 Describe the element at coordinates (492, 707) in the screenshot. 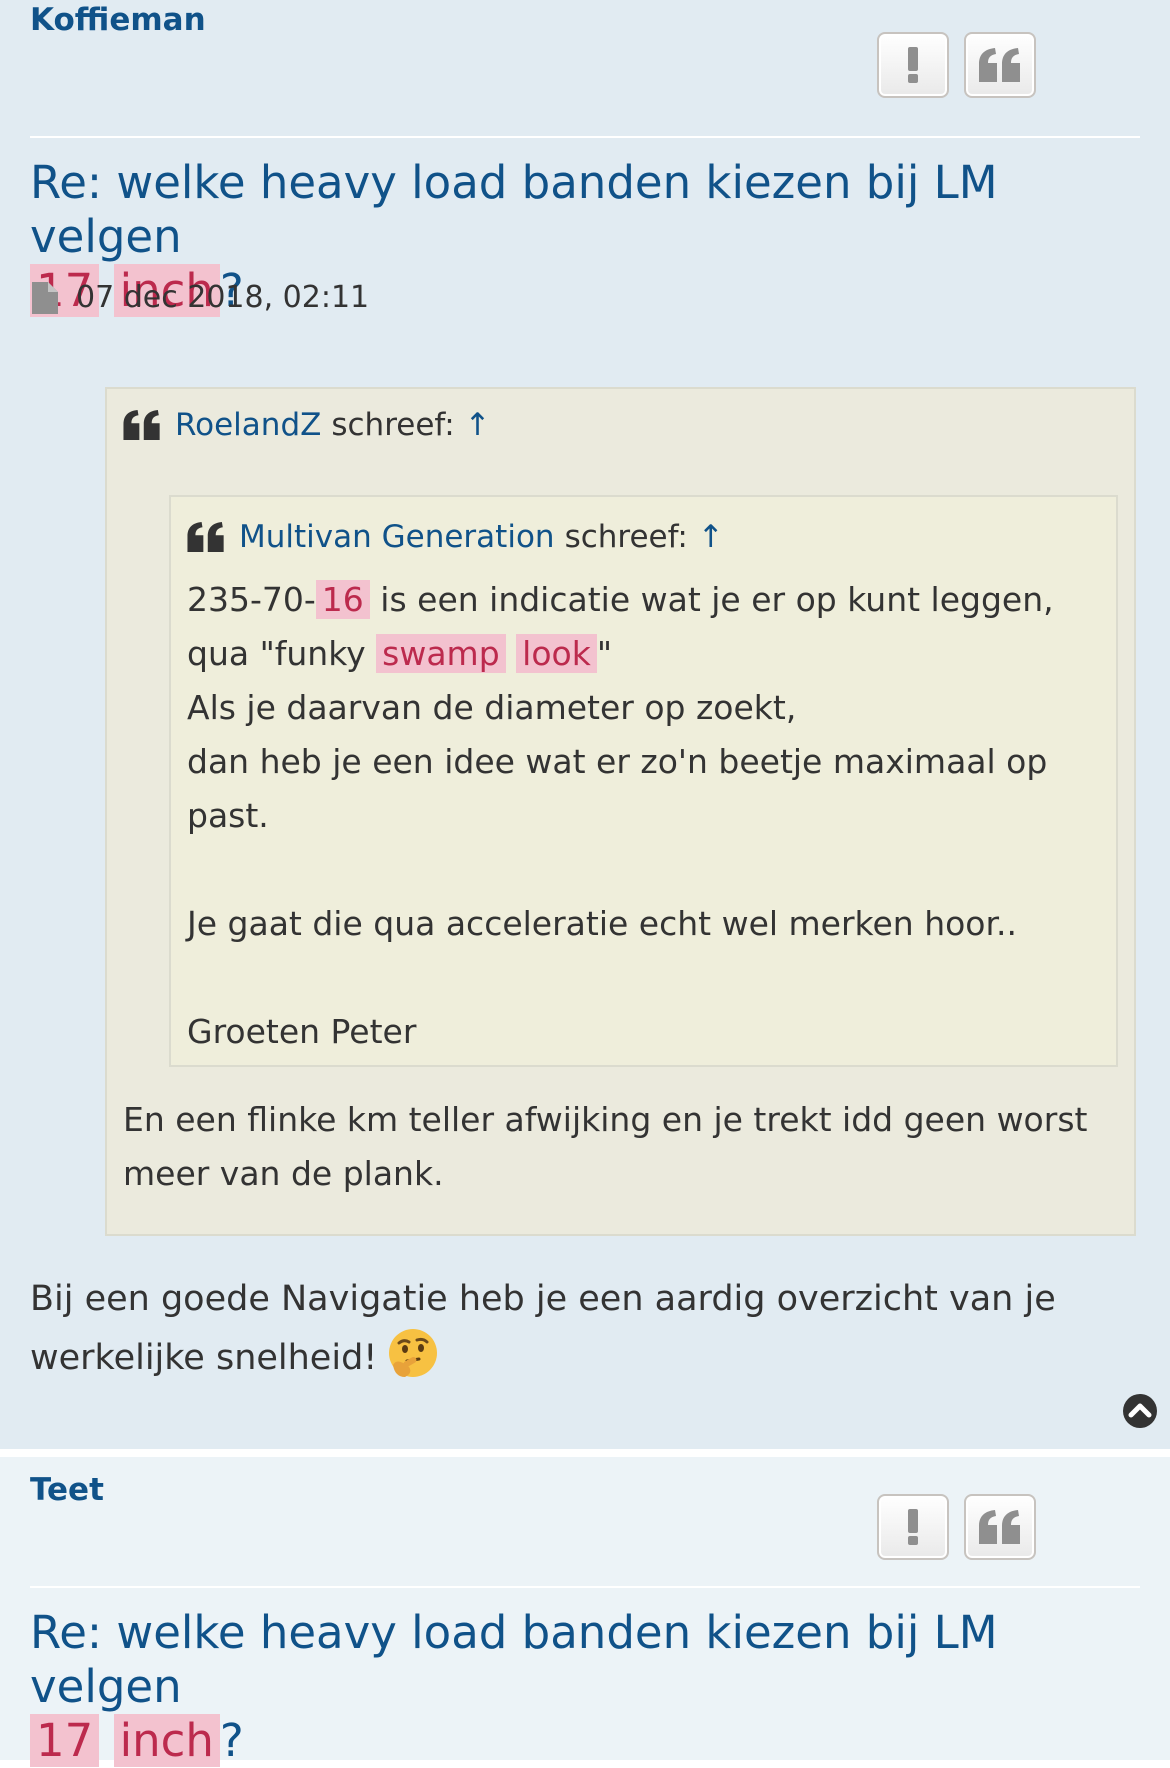

I see `quote-line: Als je daarvan de diameter op zoekt,` at that location.